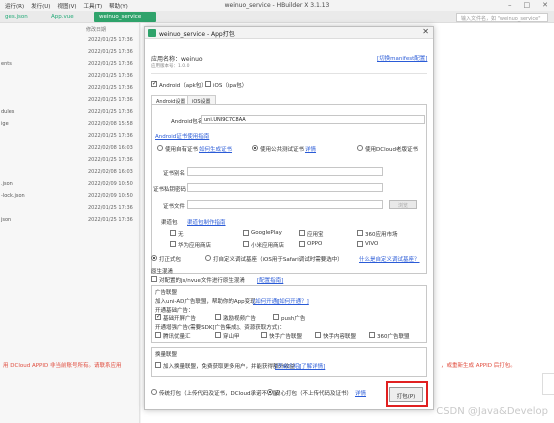  Describe the element at coordinates (246, 244) in the screenshot. I see `channel-xiaomi-checkbox` at that location.